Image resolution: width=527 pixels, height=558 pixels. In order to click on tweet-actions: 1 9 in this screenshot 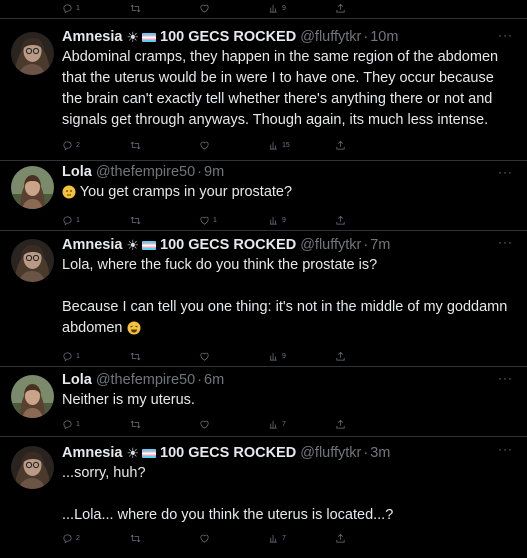, I will do `click(288, 356)`.